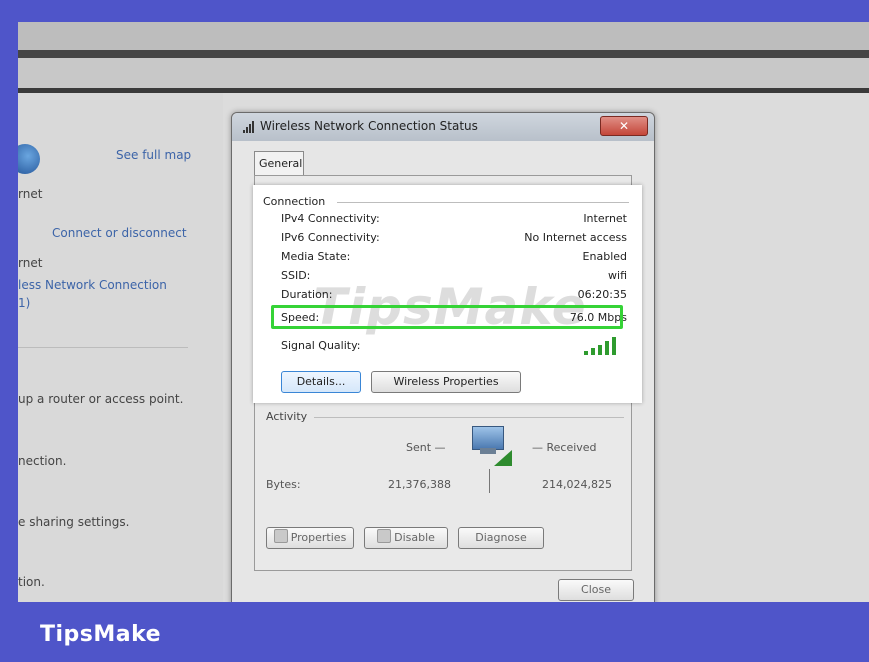  Describe the element at coordinates (101, 634) in the screenshot. I see `brand-logo-text: TipsMake` at that location.